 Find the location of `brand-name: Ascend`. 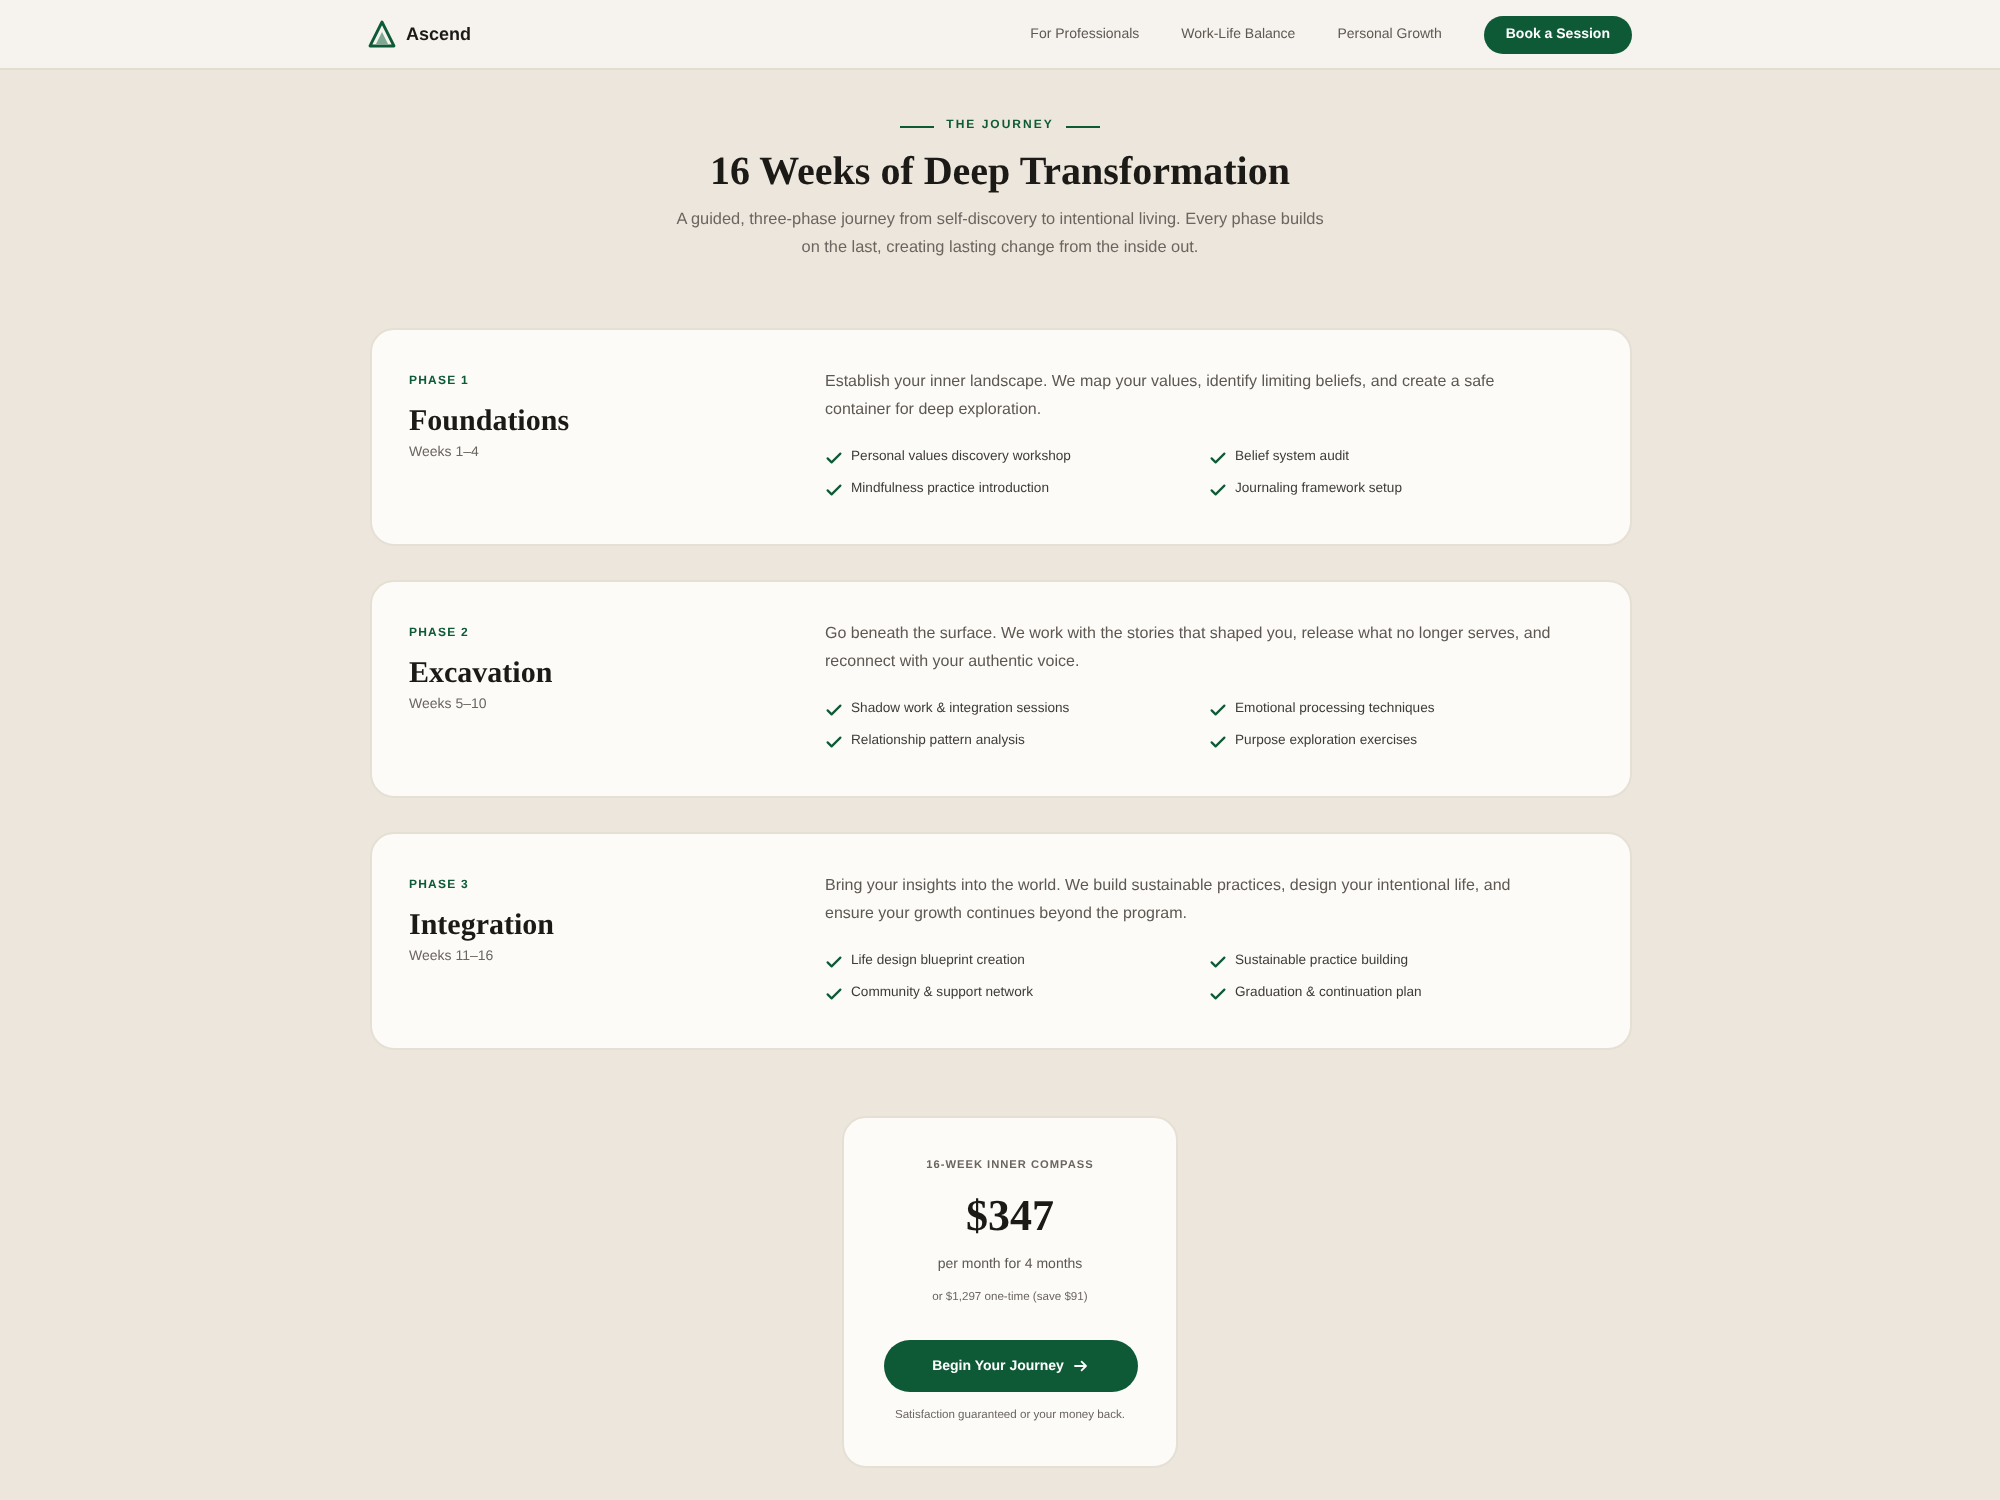

brand-name: Ascend is located at coordinates (439, 34).